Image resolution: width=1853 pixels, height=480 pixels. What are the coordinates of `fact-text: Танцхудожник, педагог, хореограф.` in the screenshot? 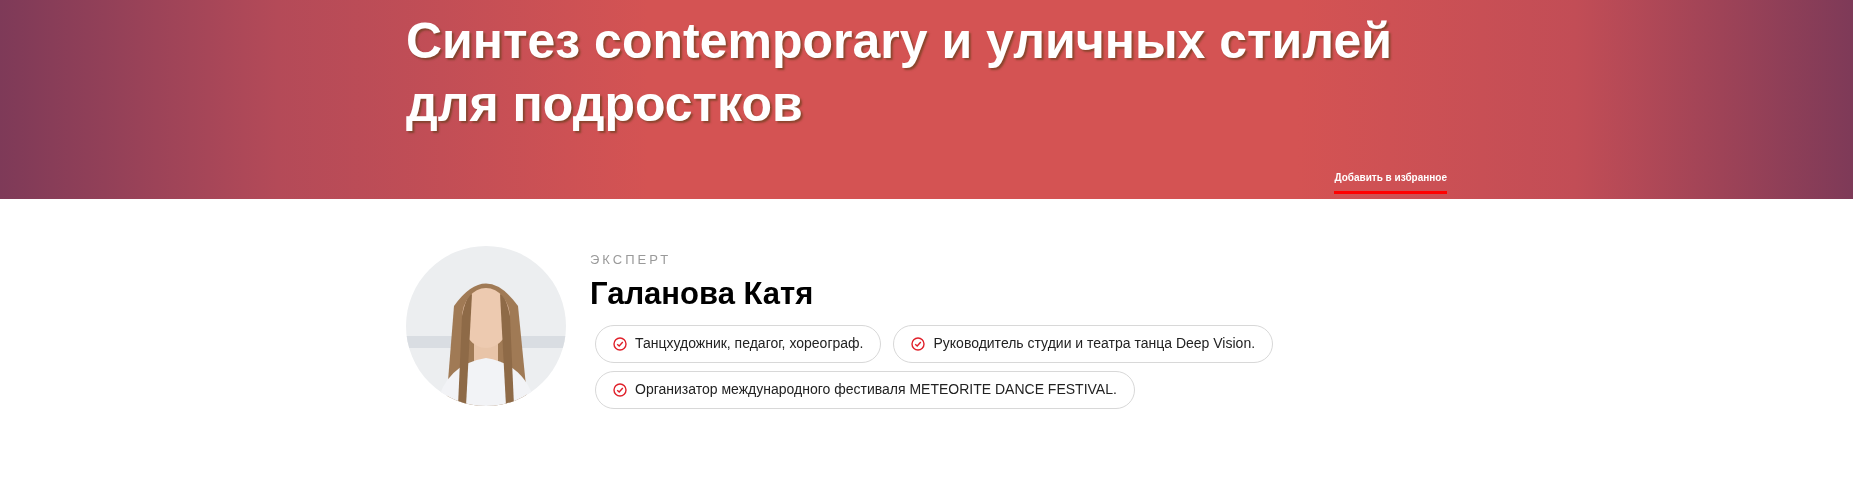 It's located at (749, 343).